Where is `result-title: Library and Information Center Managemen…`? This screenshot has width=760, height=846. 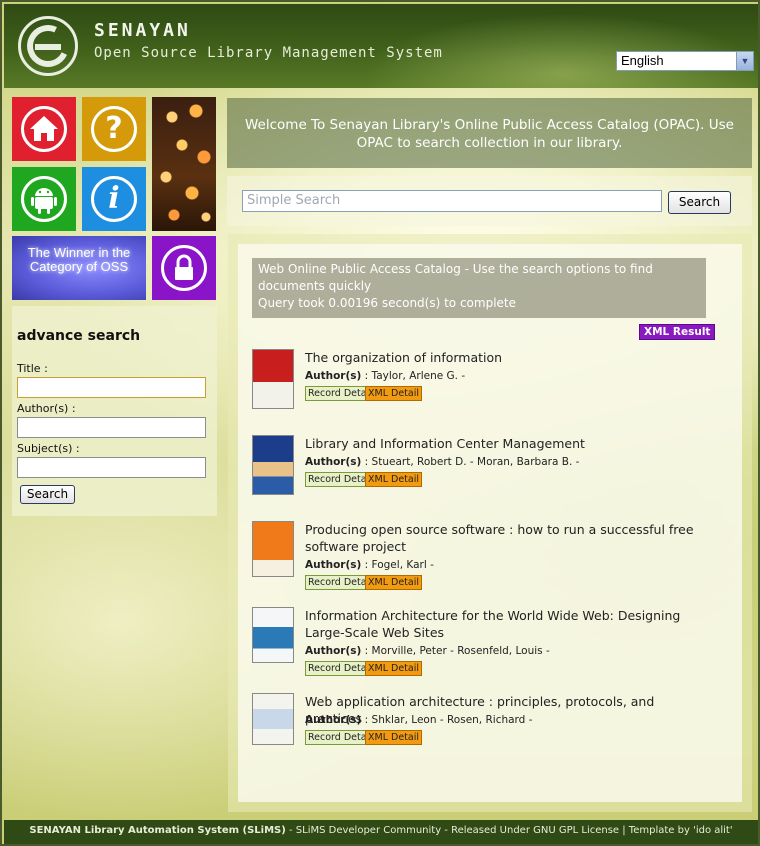 result-title: Library and Information Center Managemen… is located at coordinates (505, 443).